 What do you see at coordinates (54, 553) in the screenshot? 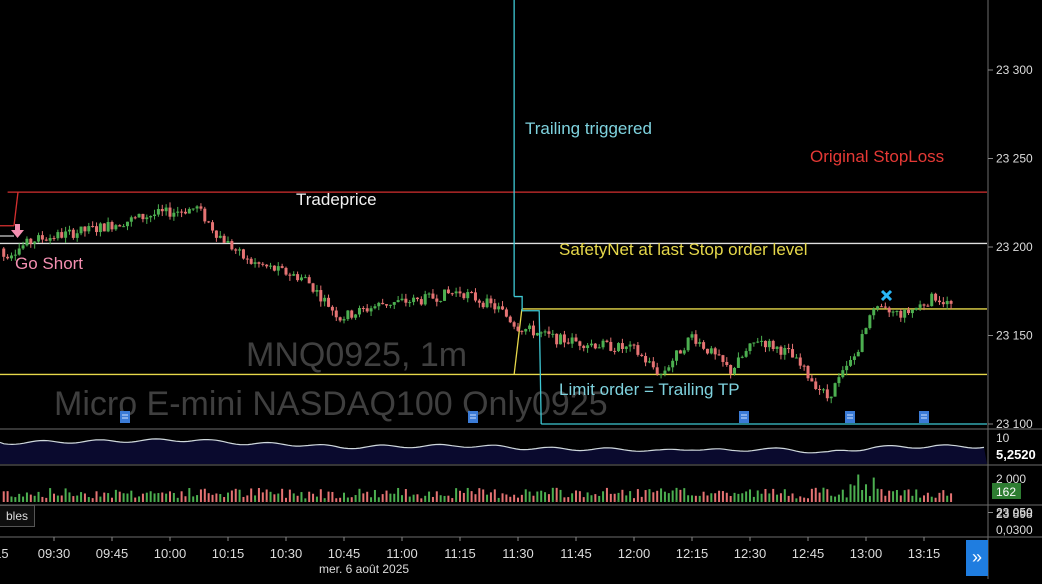
I see `time-tick-label: 09:30` at bounding box center [54, 553].